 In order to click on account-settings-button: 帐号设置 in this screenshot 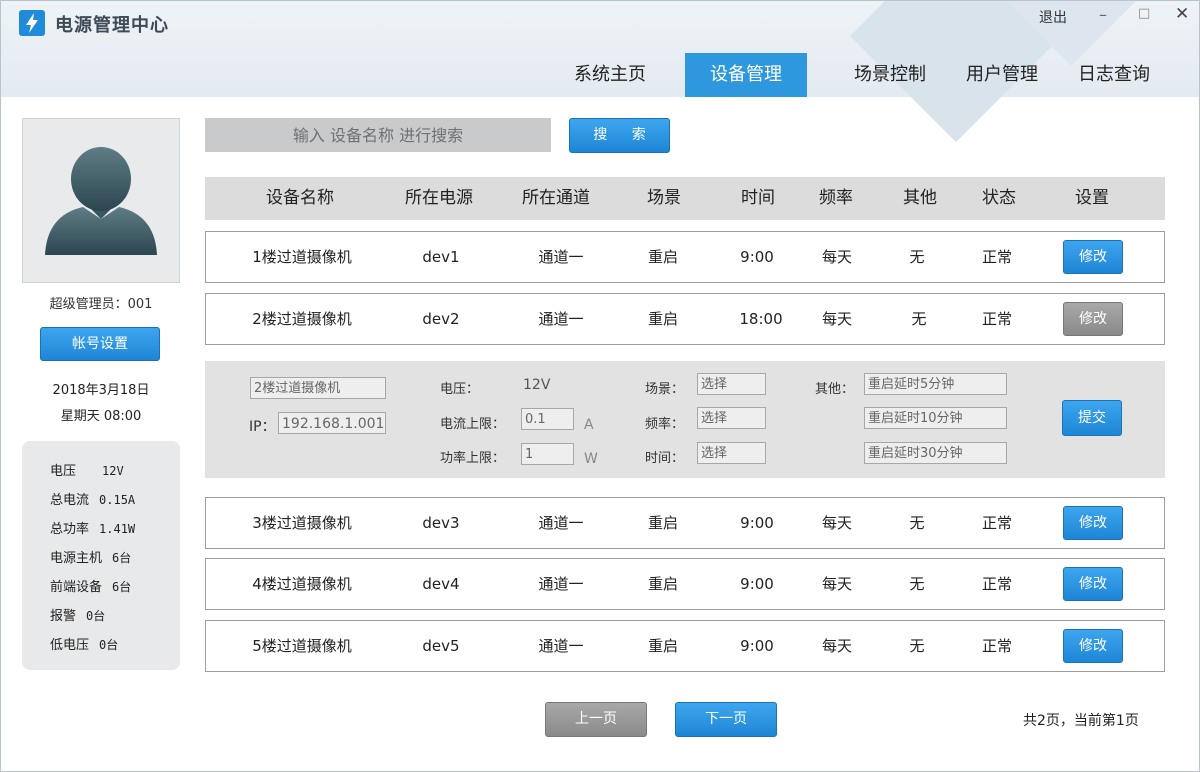, I will do `click(100, 344)`.